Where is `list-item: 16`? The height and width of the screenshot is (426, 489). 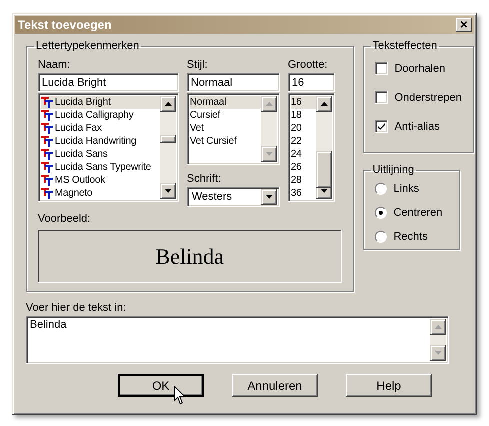 list-item: 16 is located at coordinates (303, 102).